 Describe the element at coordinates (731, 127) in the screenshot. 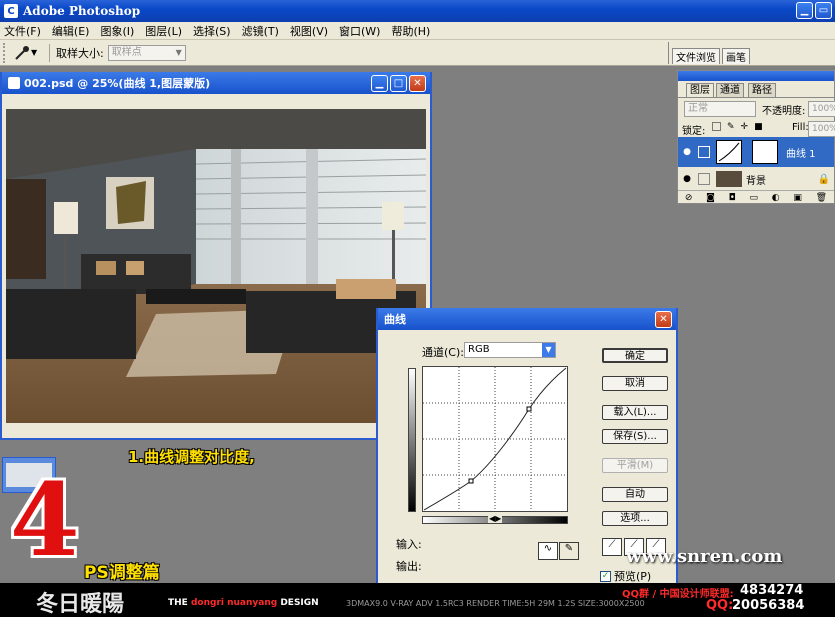

I see `lock-brush-icon: ✎` at that location.